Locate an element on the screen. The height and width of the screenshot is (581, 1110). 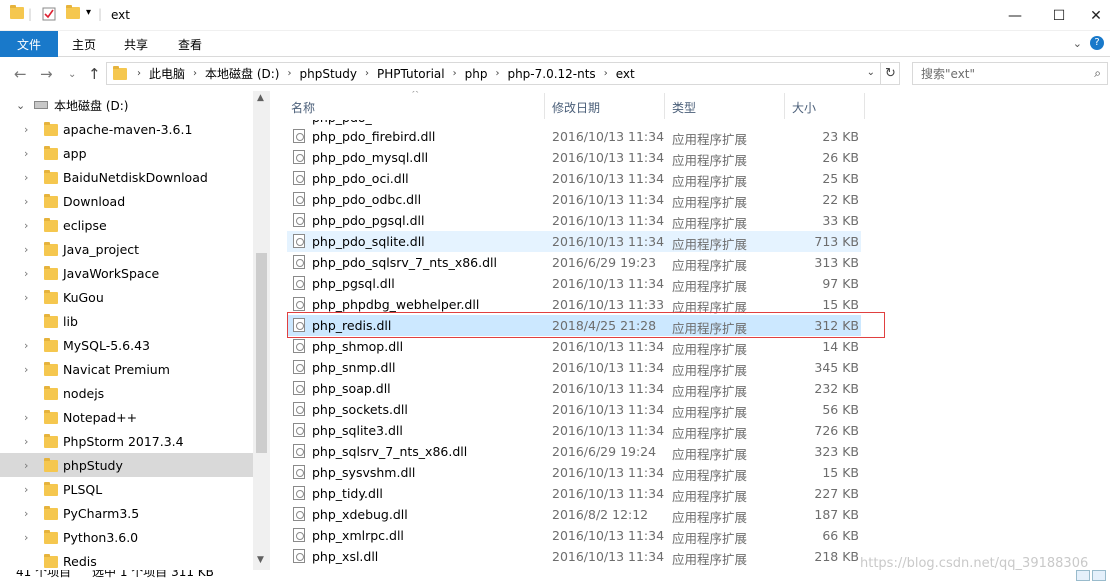
scroll-down-icon: ▼ is located at coordinates (260, 560).